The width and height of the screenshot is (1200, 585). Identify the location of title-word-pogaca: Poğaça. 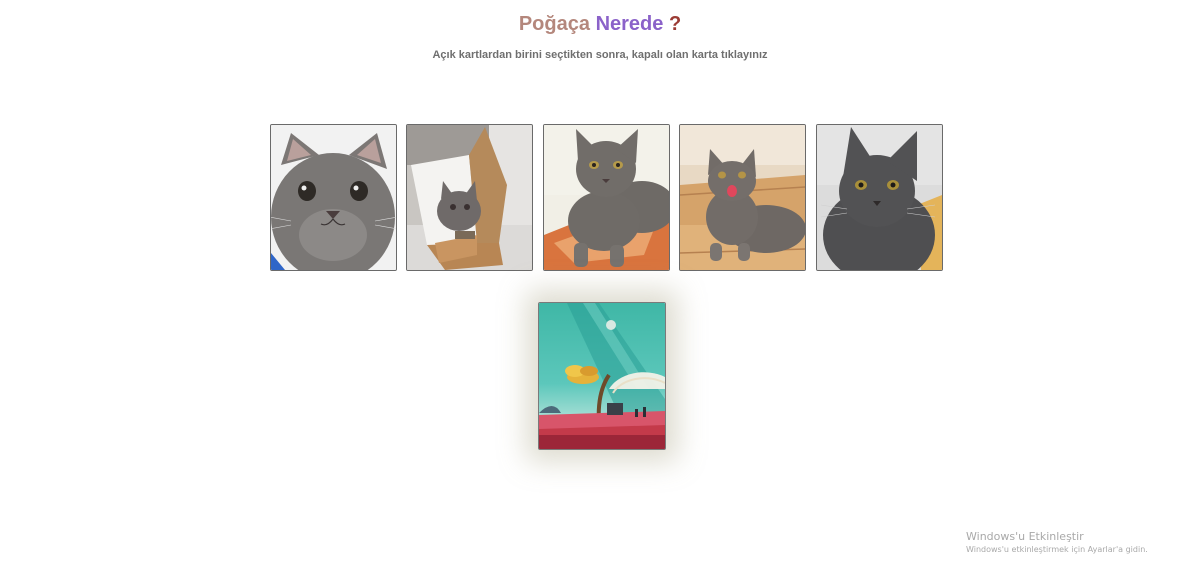
(554, 24).